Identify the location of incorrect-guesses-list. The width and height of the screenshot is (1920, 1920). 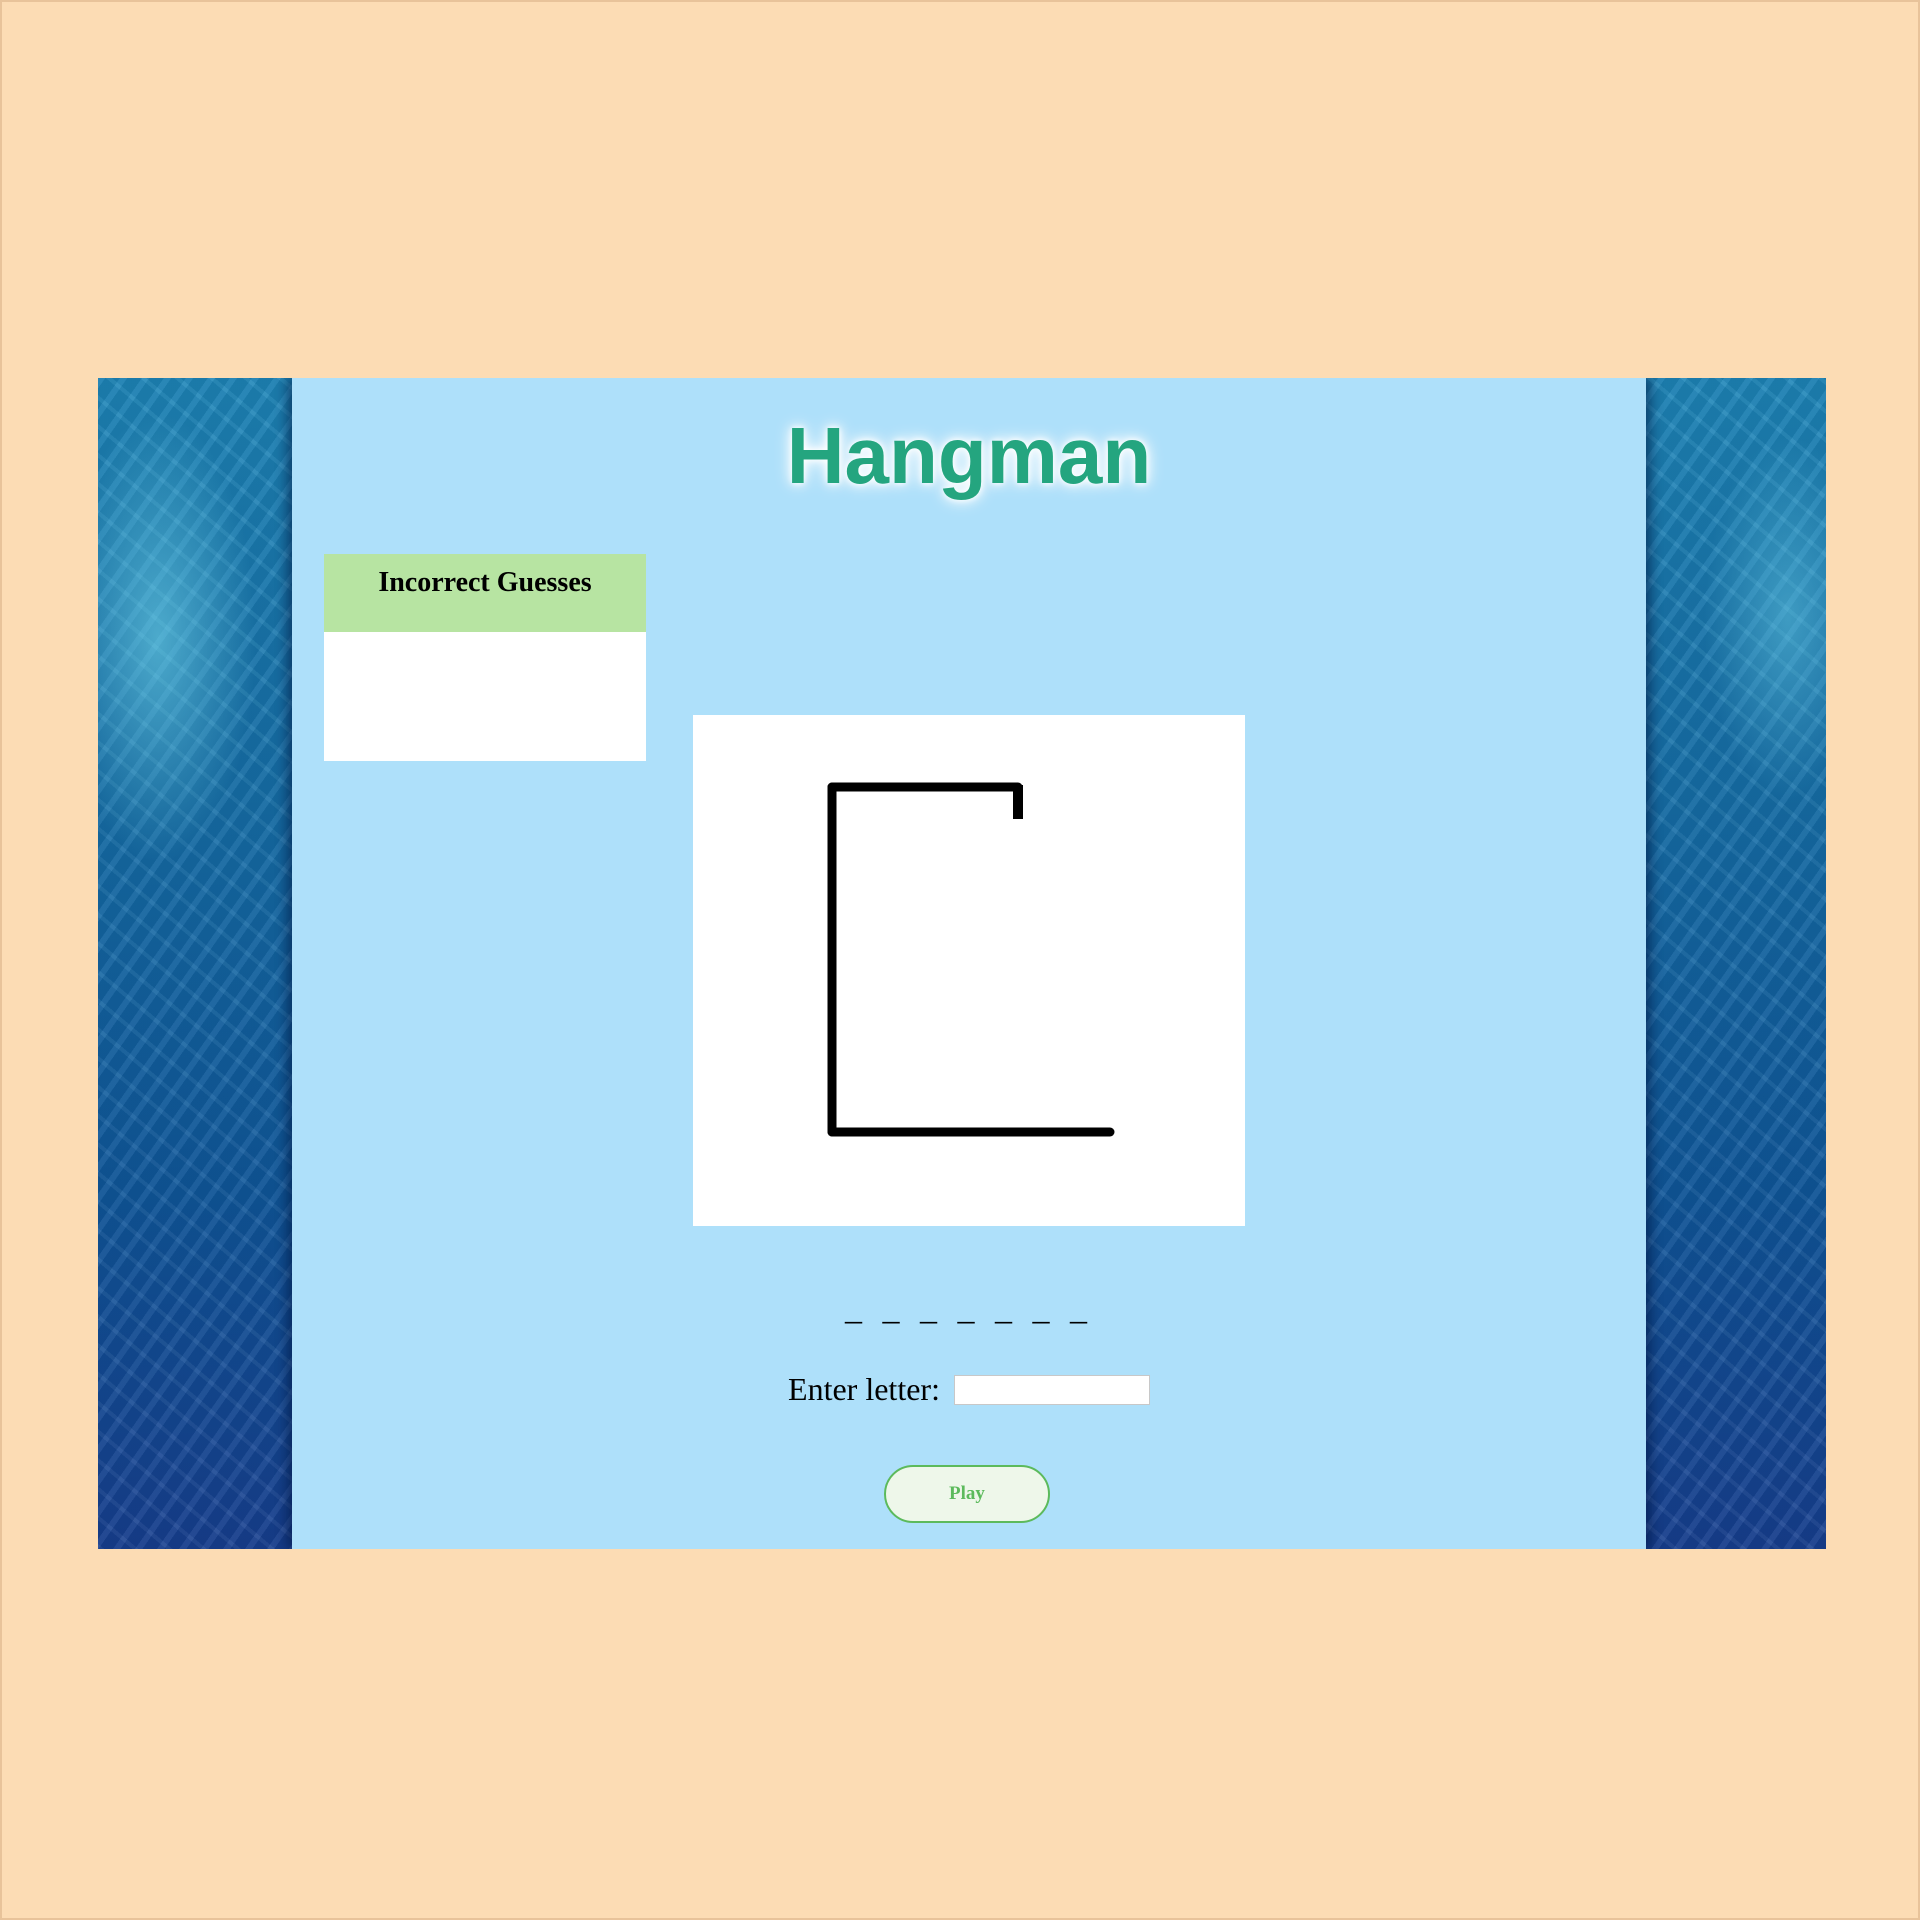
(485, 696).